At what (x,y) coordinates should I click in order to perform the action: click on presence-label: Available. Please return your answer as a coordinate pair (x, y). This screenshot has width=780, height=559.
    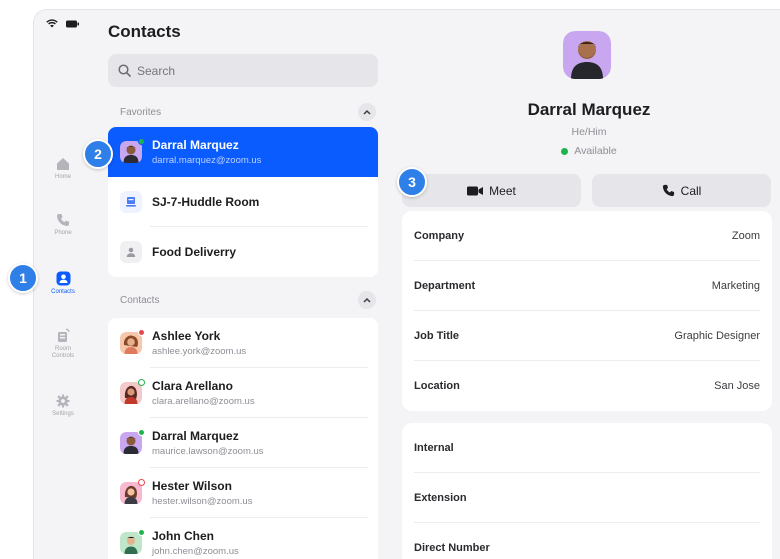
    Looking at the image, I should click on (595, 151).